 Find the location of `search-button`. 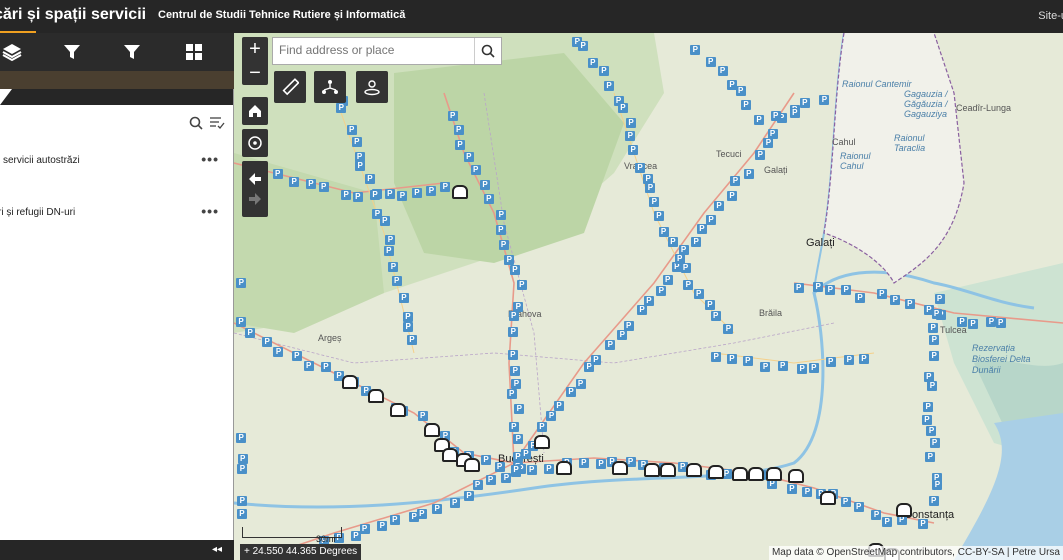

search-button is located at coordinates (487, 51).